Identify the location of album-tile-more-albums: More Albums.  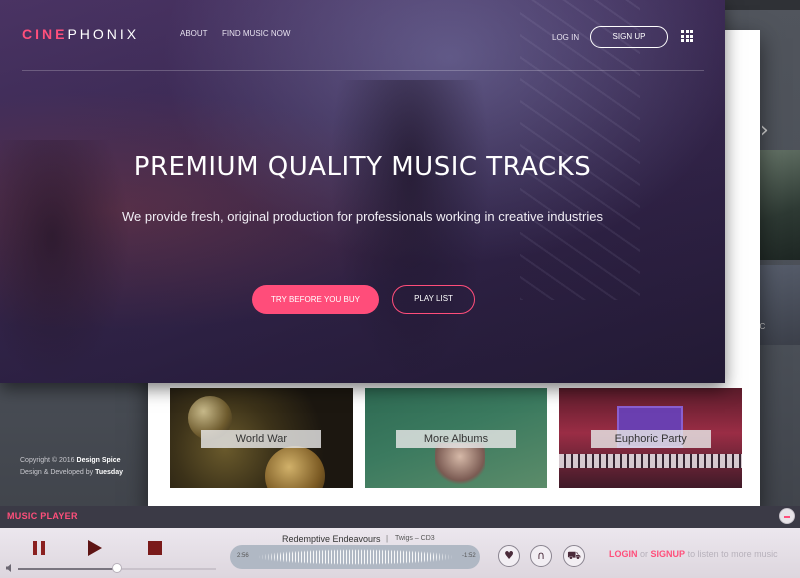
(456, 438).